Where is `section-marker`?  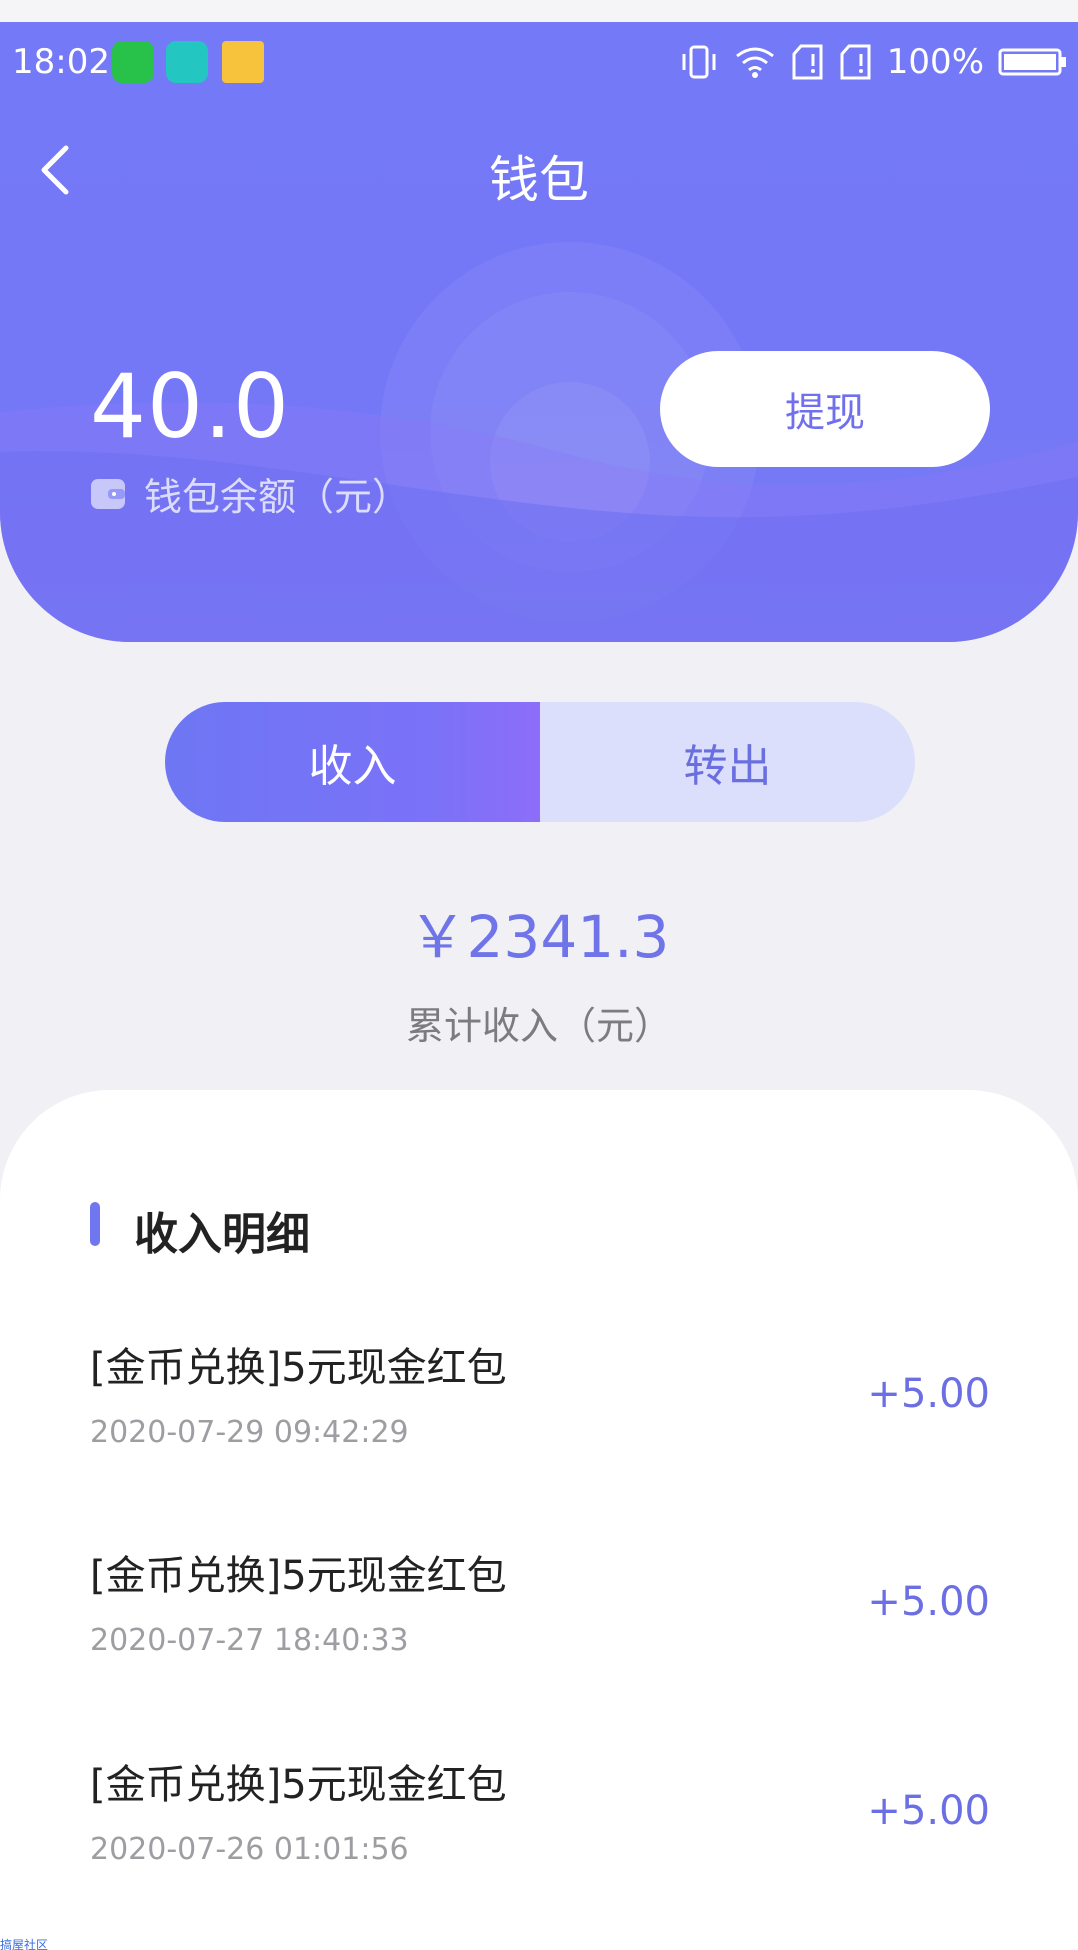 section-marker is located at coordinates (95, 1224).